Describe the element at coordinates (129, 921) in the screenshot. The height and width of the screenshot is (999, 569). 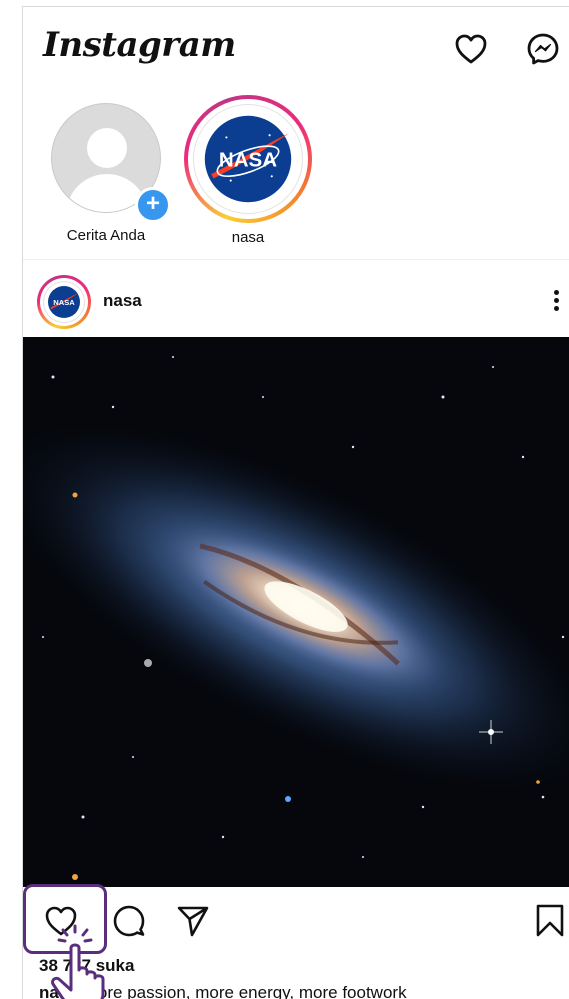
I see `comment-icon` at that location.